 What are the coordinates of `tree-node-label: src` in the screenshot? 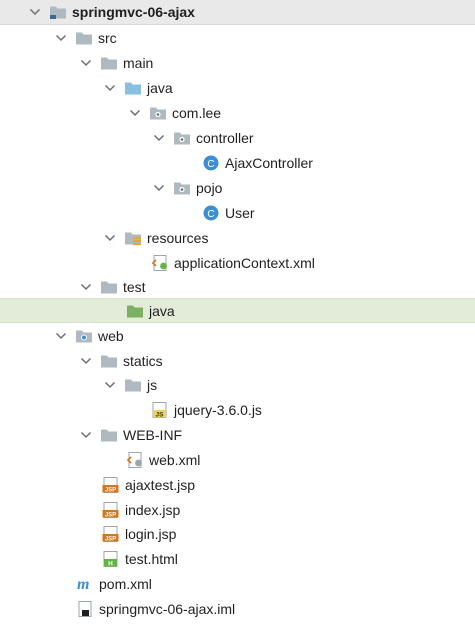 It's located at (107, 37).